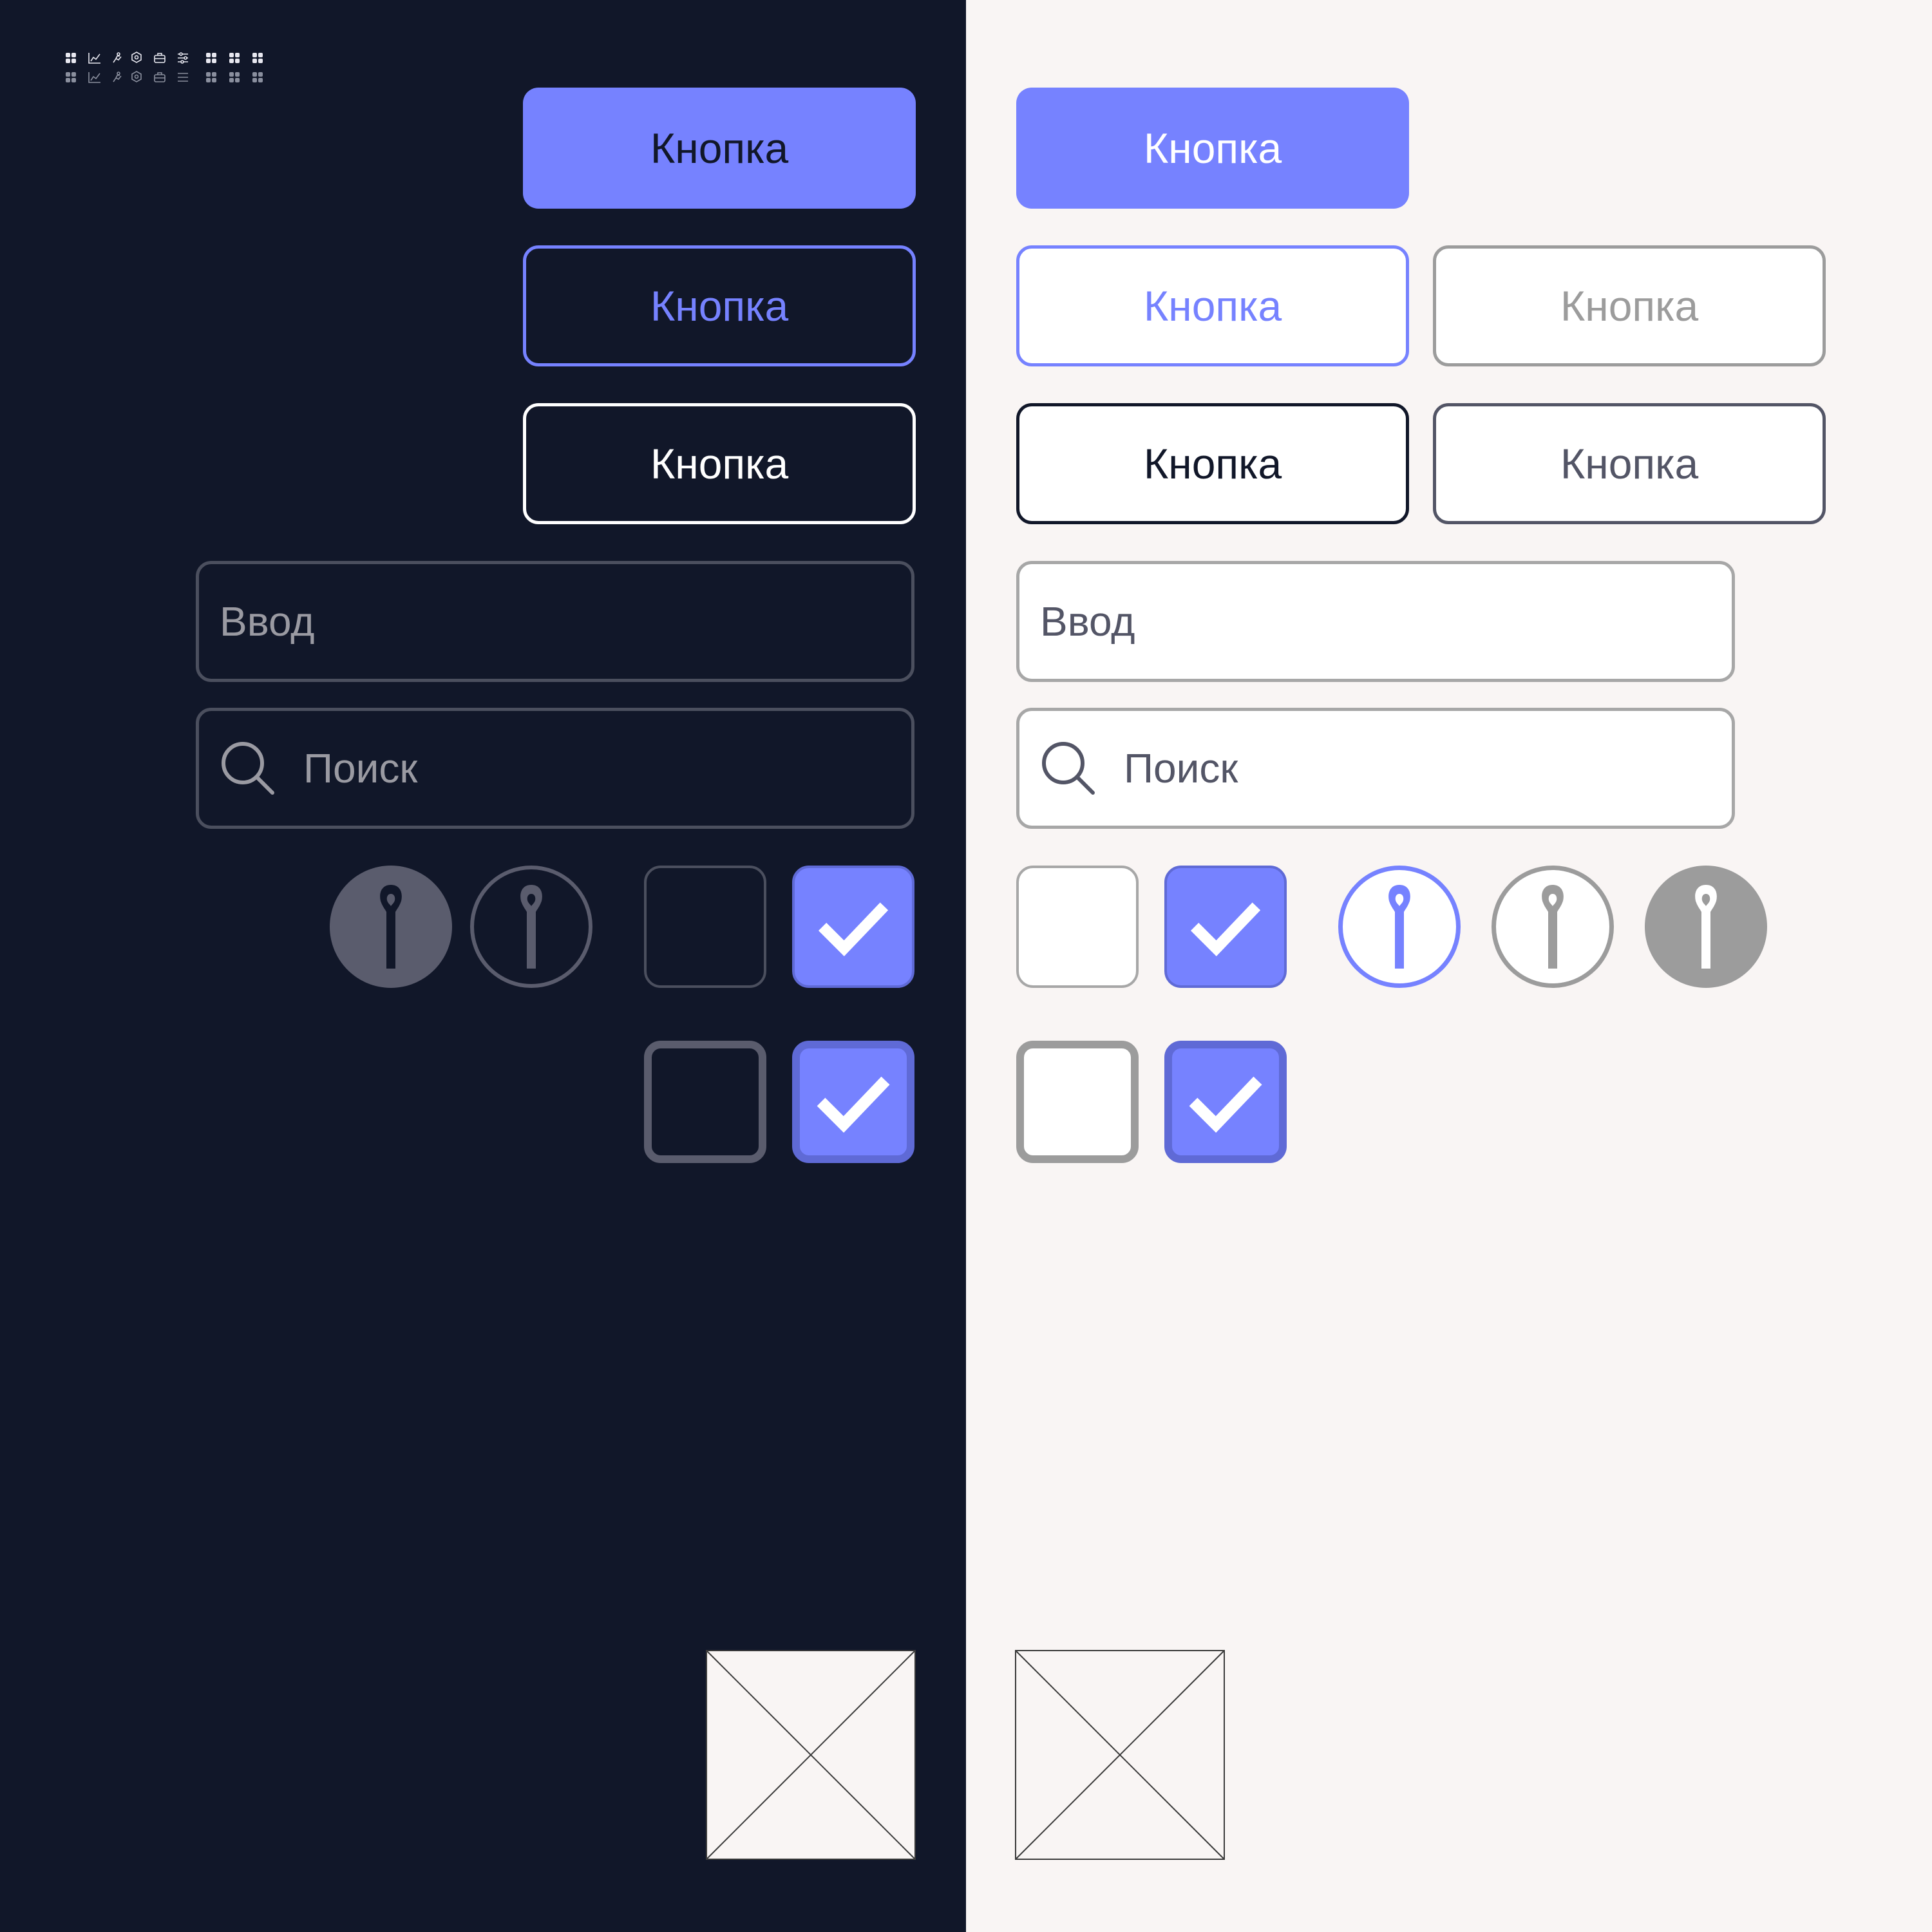  What do you see at coordinates (1212, 305) in the screenshot?
I see `light-outline-accent-button: Кнопка` at bounding box center [1212, 305].